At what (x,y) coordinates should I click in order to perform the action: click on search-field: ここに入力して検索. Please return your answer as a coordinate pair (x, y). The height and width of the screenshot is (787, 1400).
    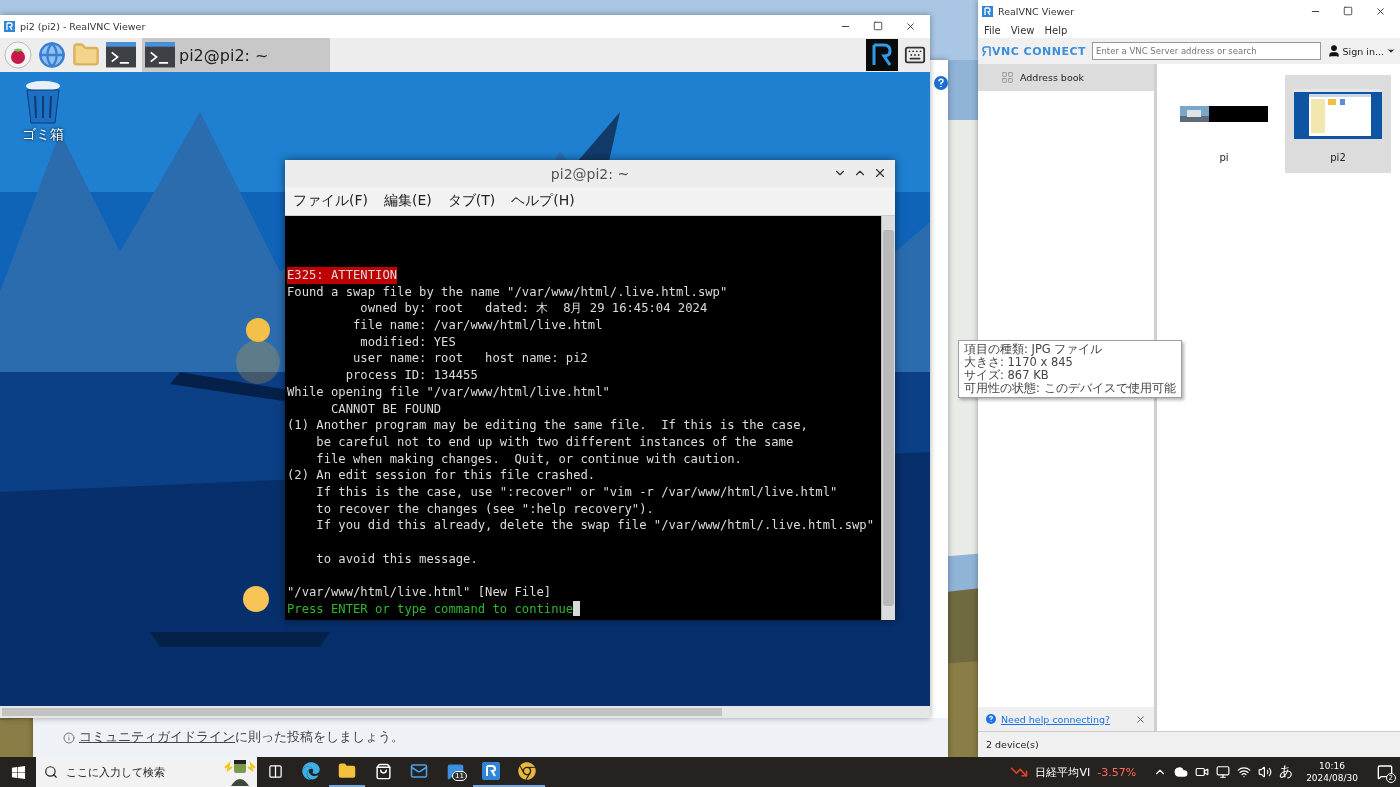
    Looking at the image, I should click on (146, 772).